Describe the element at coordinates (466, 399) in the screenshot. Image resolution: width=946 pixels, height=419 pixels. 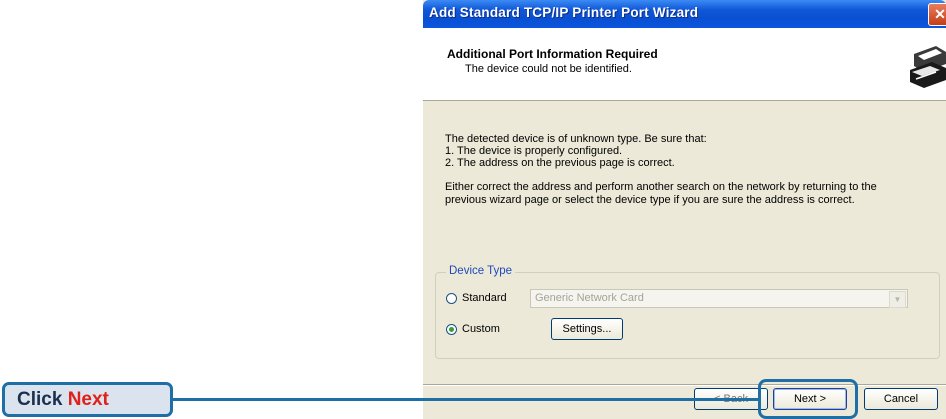
I see `callout-connector` at that location.